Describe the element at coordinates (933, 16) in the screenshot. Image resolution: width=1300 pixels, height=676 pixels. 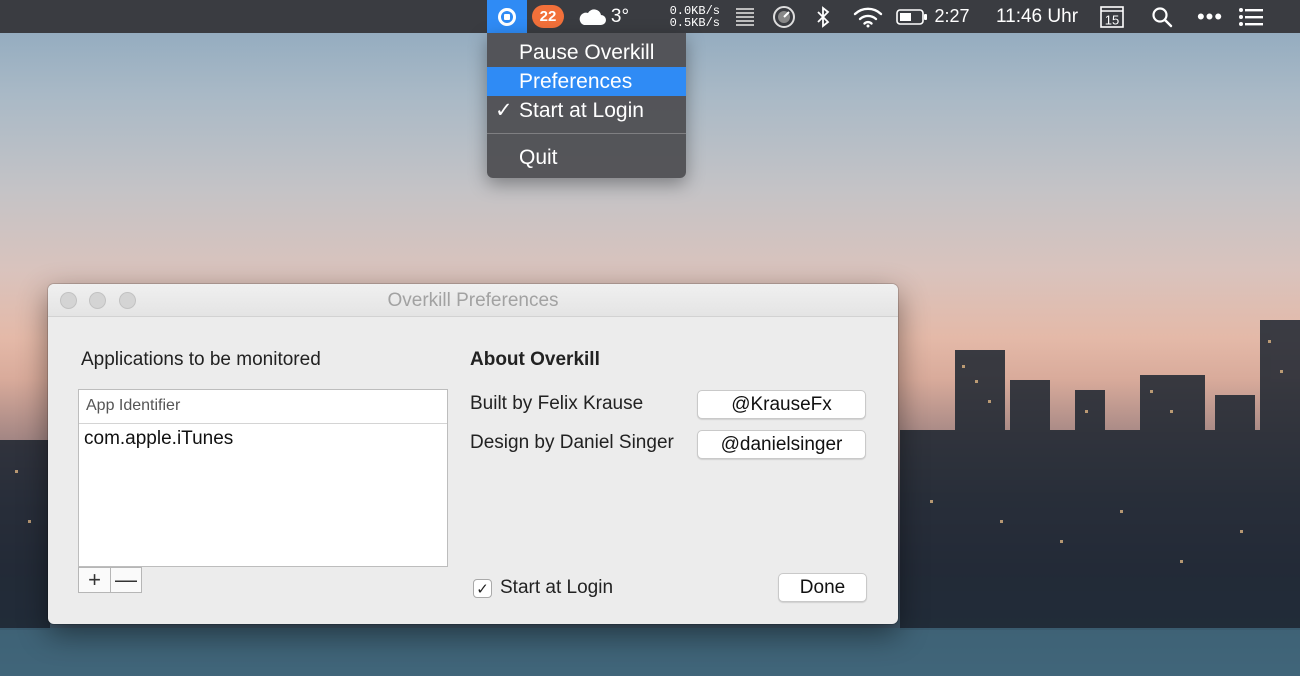
I see `battery-status: 2:27` at that location.